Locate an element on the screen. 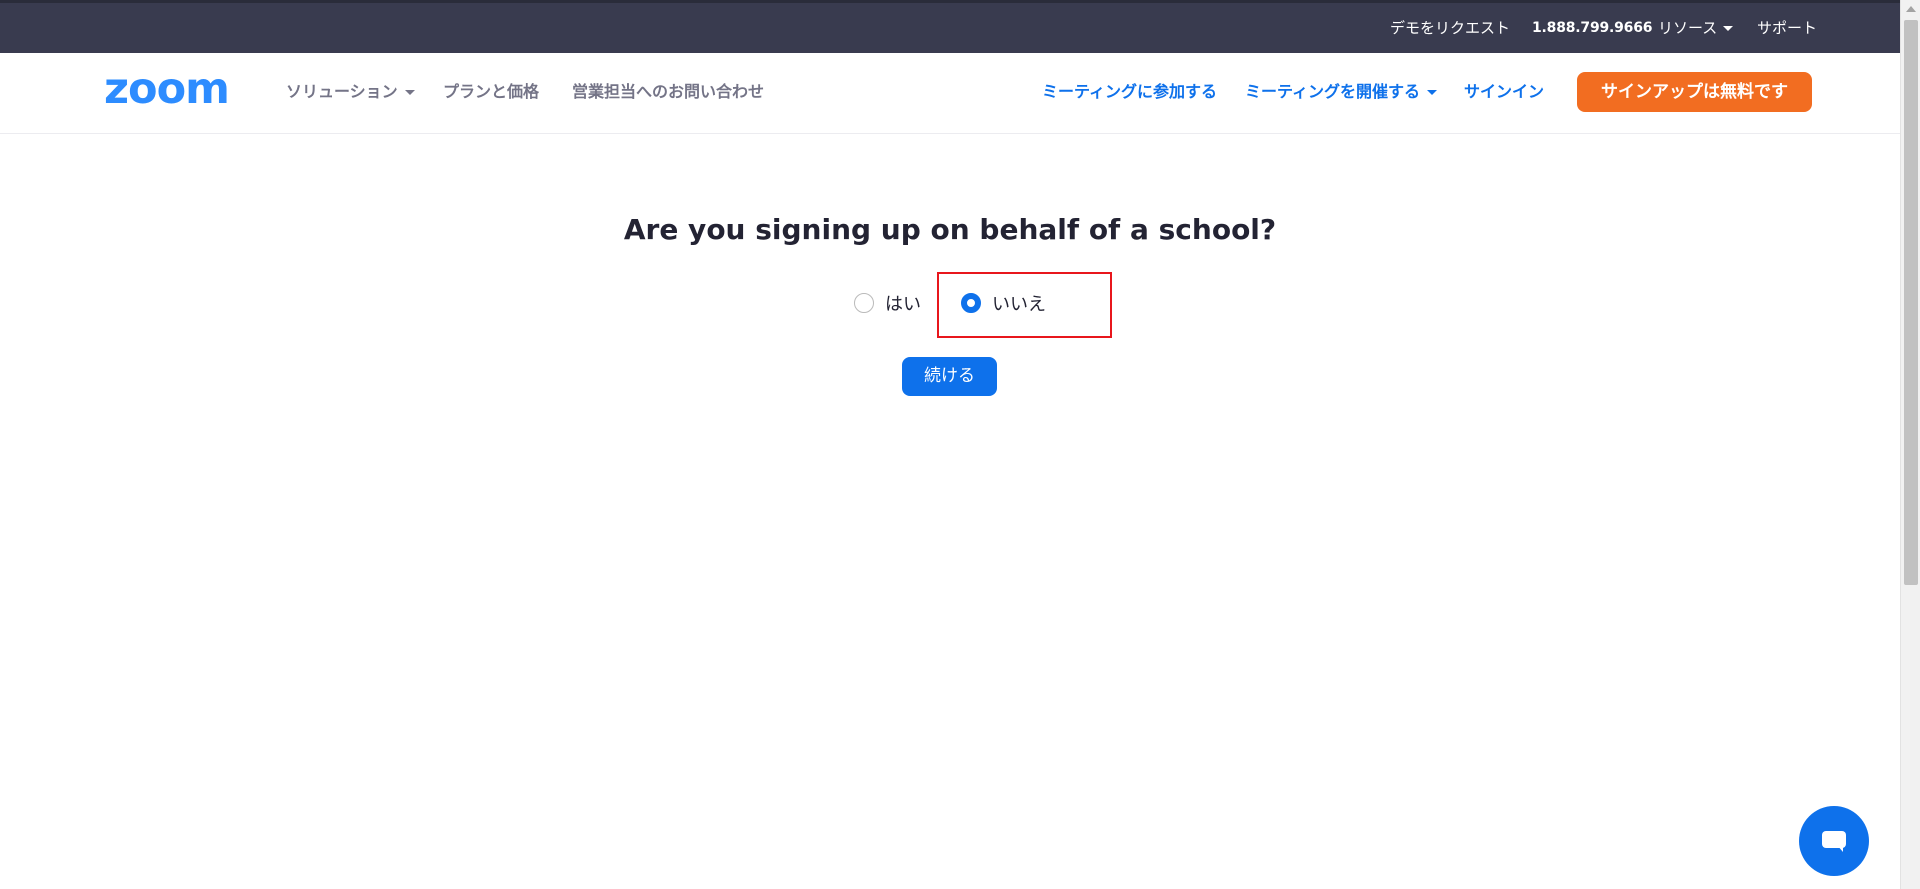  nav-plans-pricing: プランと価格 is located at coordinates (491, 92).